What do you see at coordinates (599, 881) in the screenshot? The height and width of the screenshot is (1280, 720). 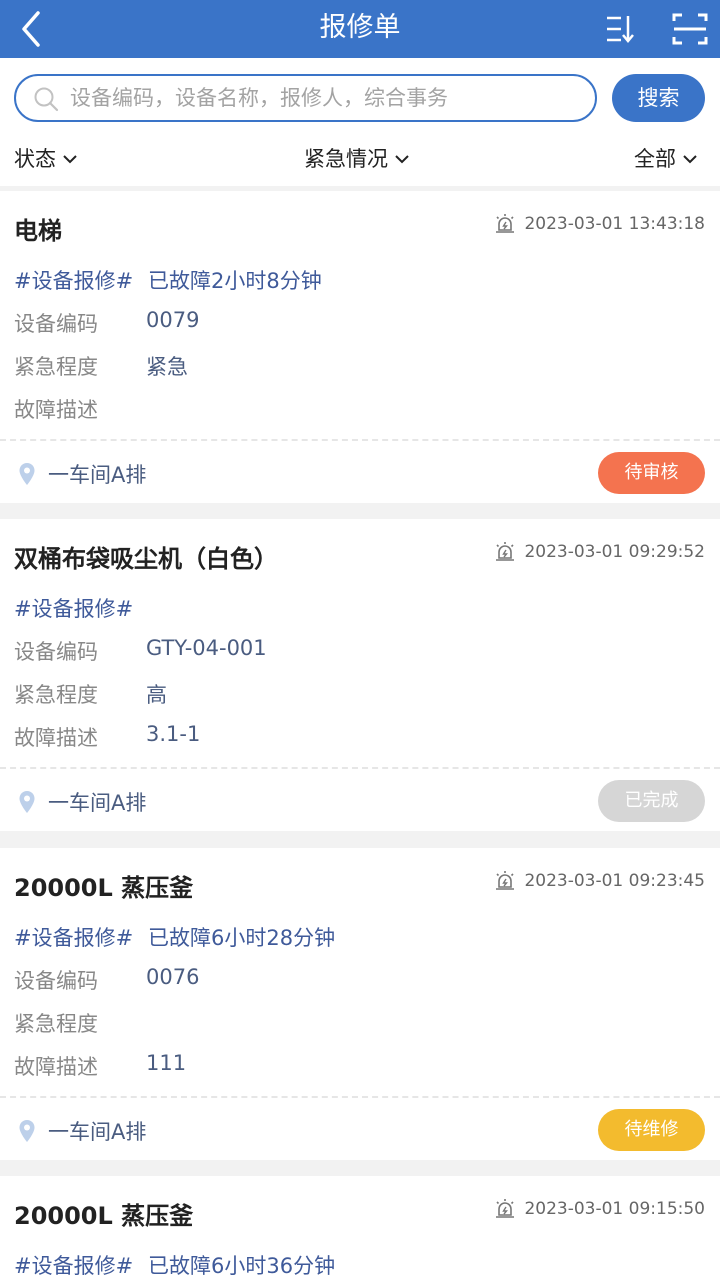 I see `report-time: 2023-03-01 09:23:45` at bounding box center [599, 881].